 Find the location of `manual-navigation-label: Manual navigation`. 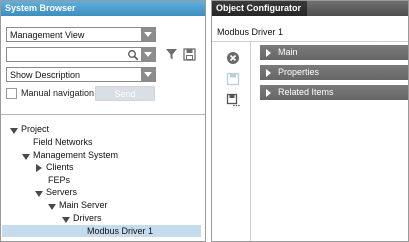

manual-navigation-label: Manual navigation is located at coordinates (58, 93).